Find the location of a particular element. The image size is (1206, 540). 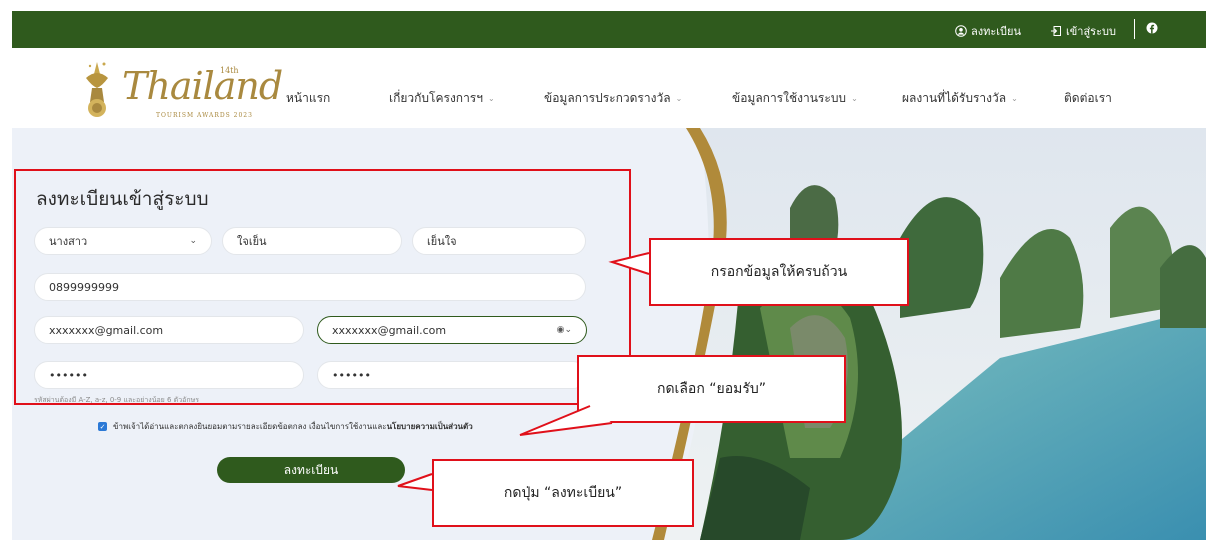

nav-contest-info: ข้อมูลการประกวดรางวัล ⌄ is located at coordinates (613, 98).